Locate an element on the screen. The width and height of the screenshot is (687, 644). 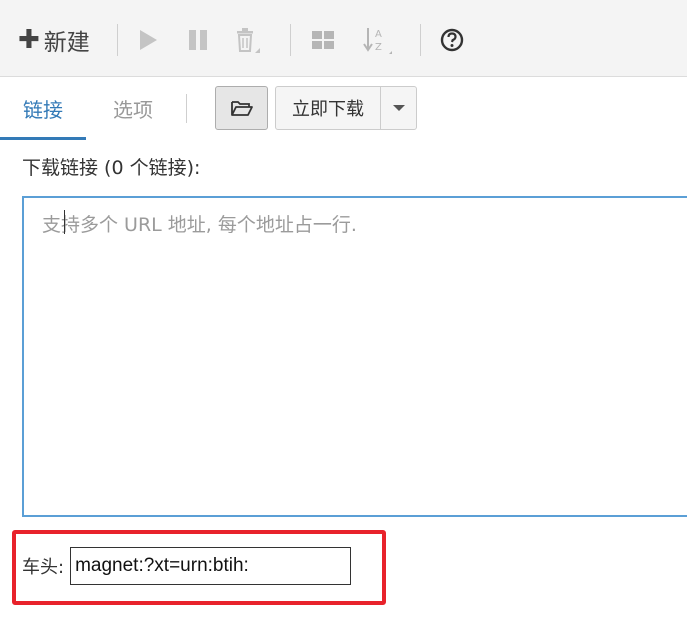
view-toggle-button is located at coordinates (323, 40).